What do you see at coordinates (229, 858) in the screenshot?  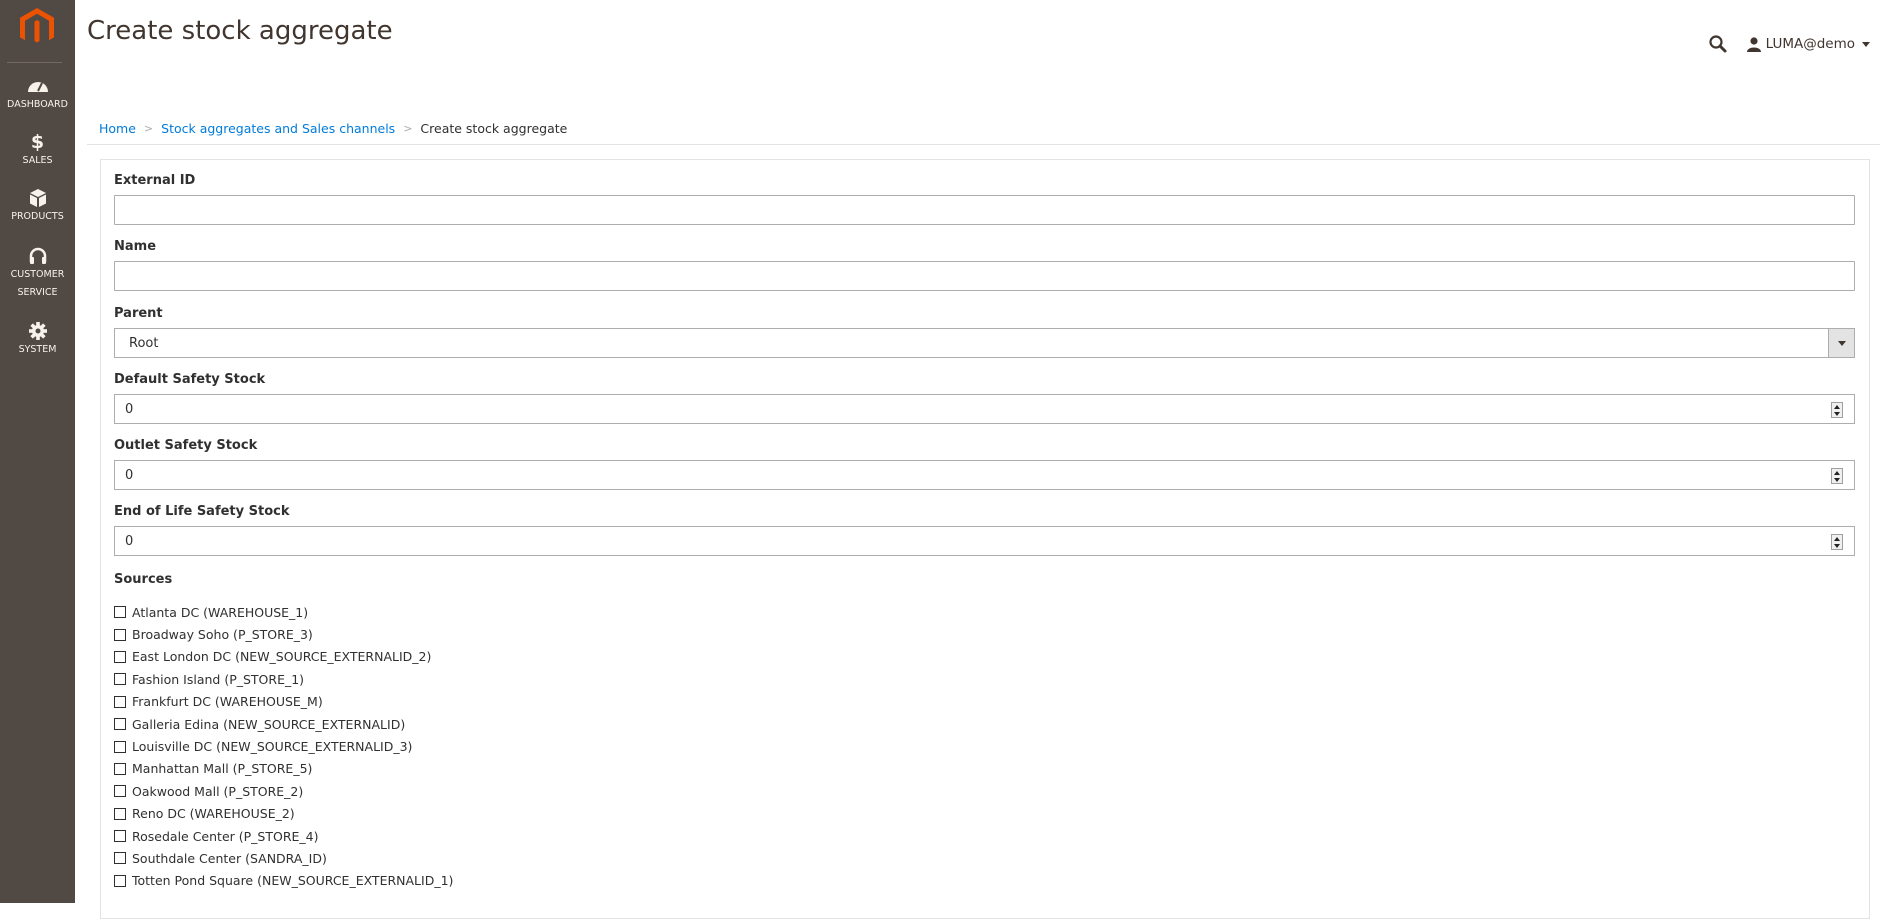 I see `source-label: Southdale Center (SANDRA_ID)` at bounding box center [229, 858].